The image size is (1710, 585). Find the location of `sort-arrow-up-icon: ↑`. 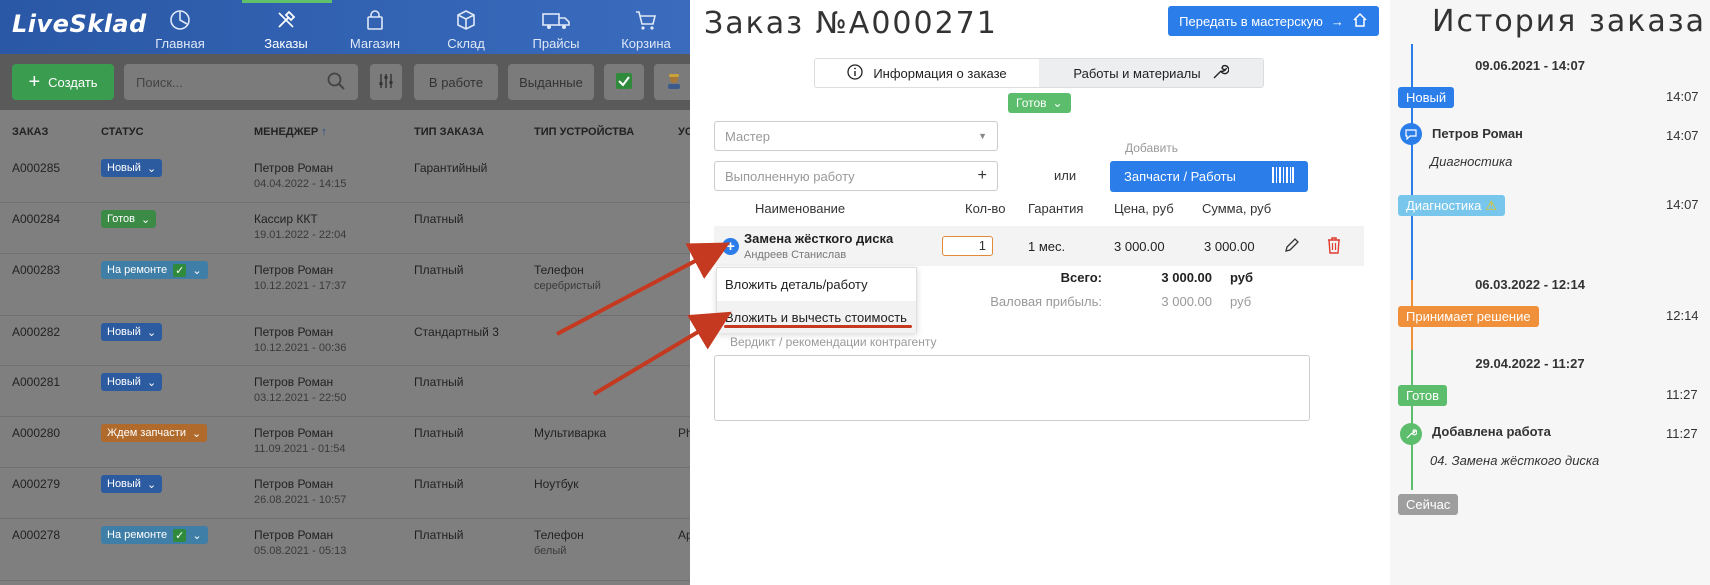

sort-arrow-up-icon: ↑ is located at coordinates (324, 132).